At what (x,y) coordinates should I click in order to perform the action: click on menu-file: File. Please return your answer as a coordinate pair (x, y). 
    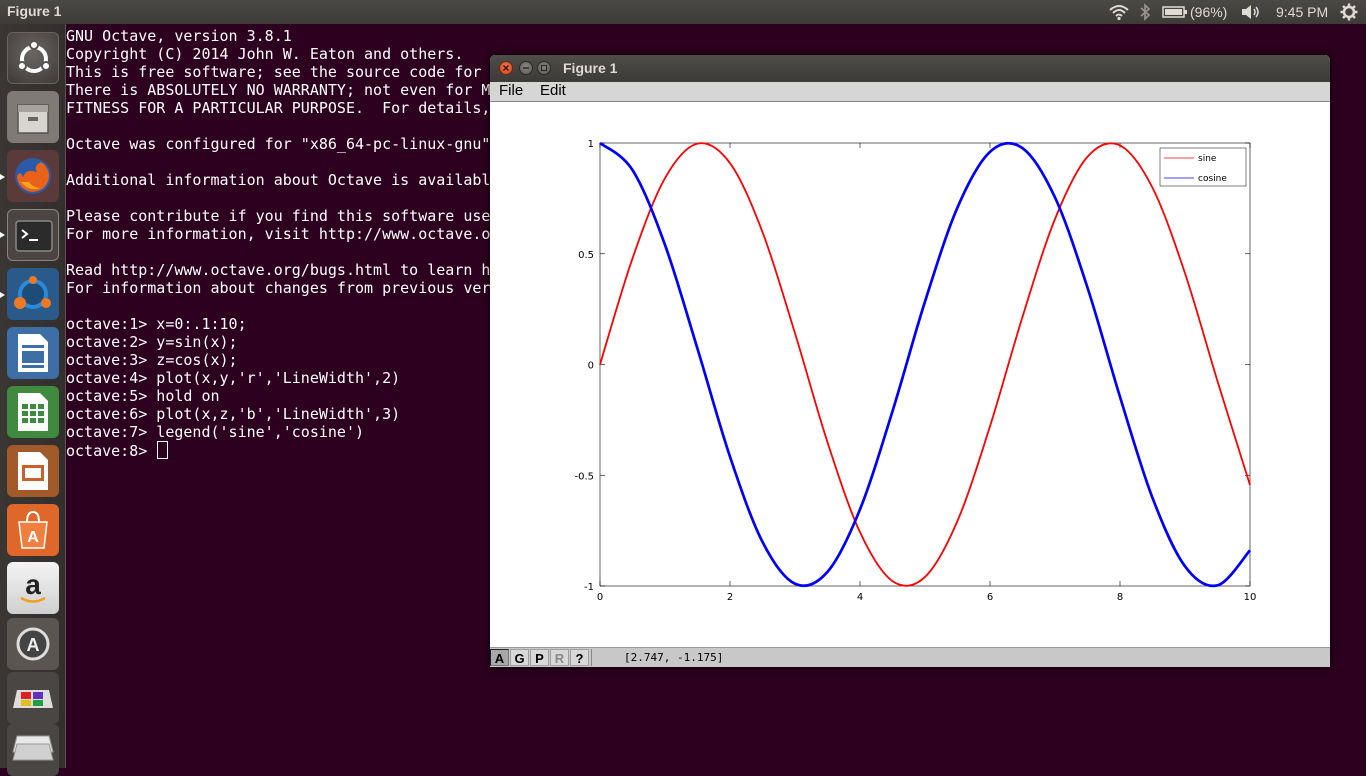
    Looking at the image, I should click on (511, 90).